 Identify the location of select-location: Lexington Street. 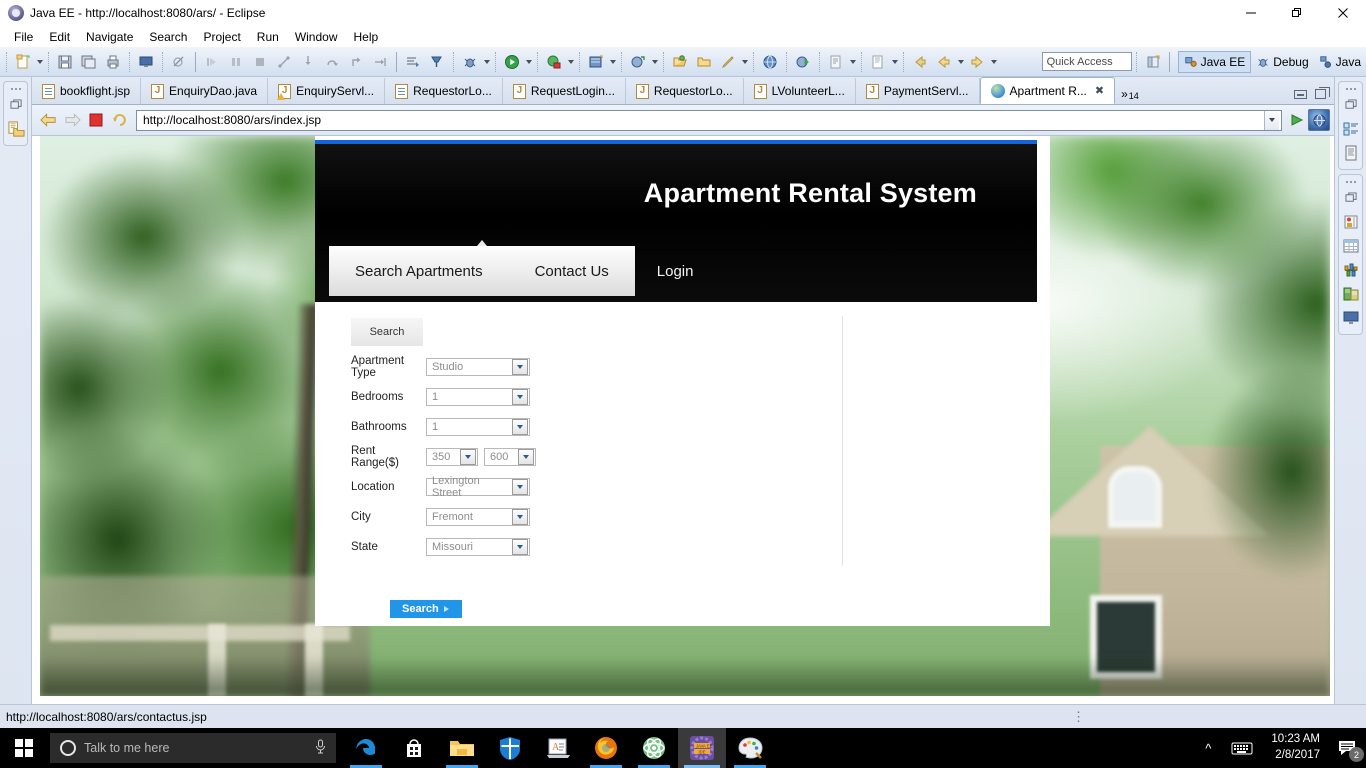
(478, 487).